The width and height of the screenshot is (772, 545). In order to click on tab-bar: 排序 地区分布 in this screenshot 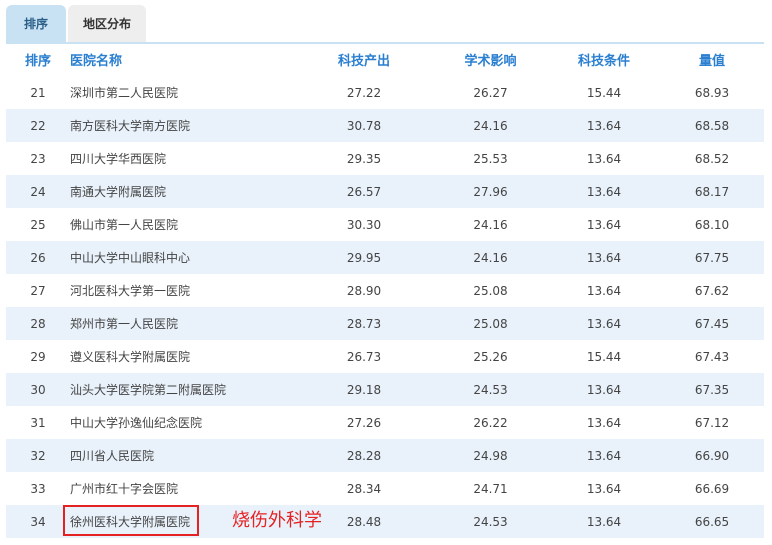, I will do `click(76, 24)`.